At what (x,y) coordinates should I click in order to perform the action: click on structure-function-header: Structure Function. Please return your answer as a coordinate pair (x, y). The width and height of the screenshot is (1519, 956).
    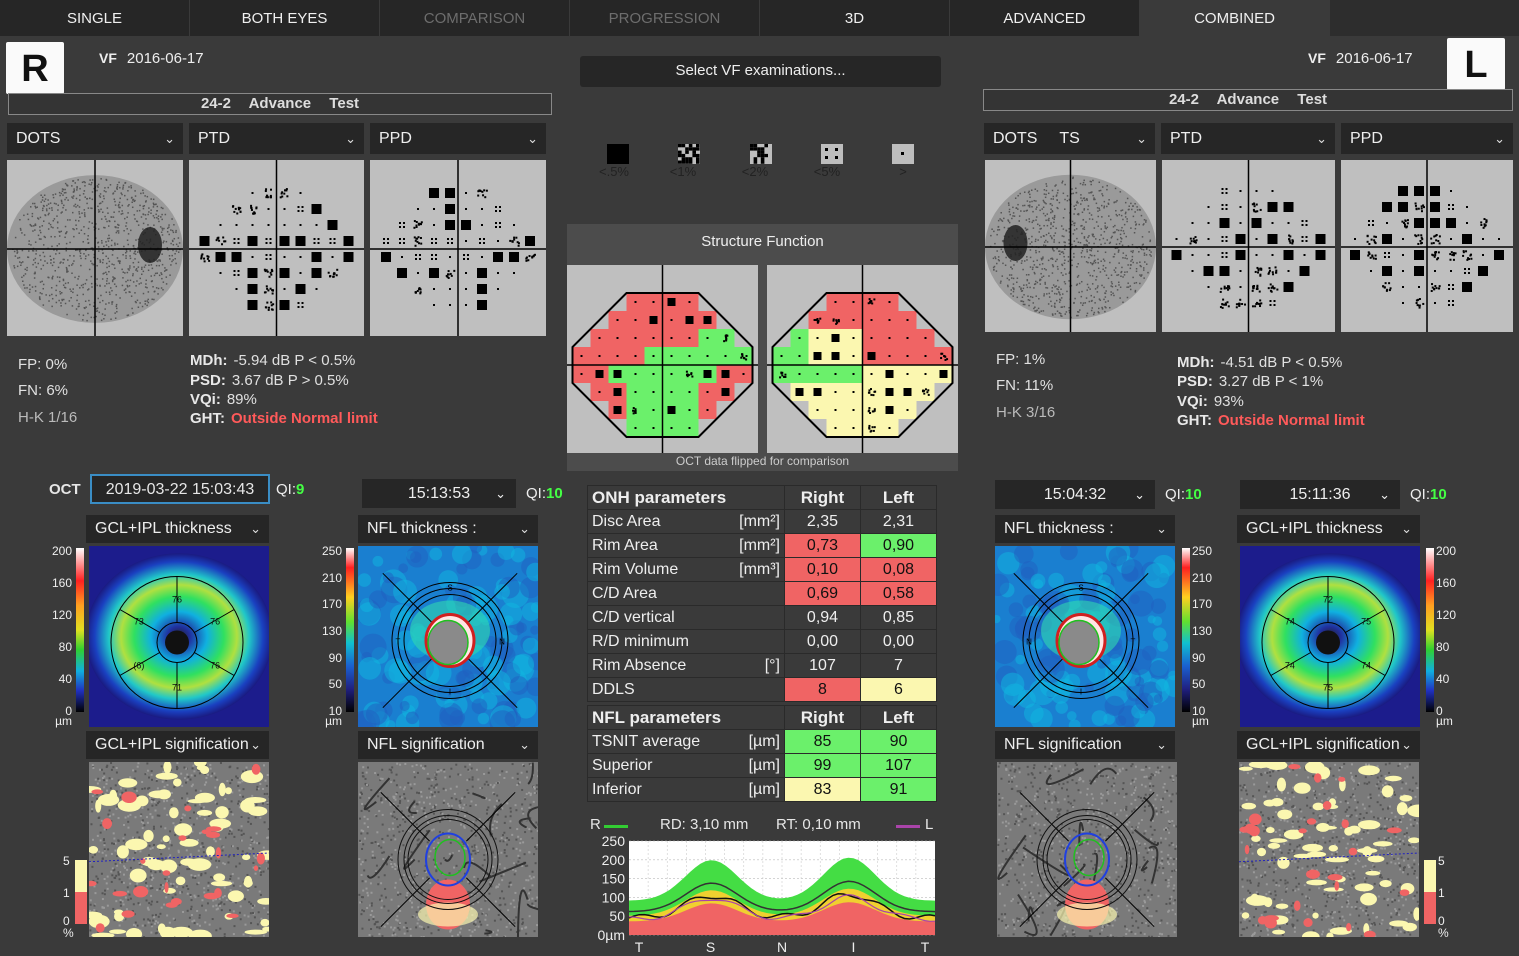
    Looking at the image, I should click on (762, 241).